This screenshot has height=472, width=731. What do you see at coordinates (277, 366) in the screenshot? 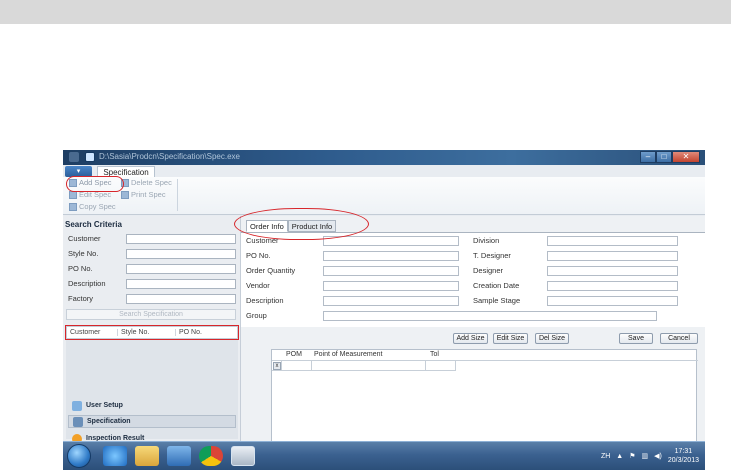
I see `delete-row-icon: x` at bounding box center [277, 366].